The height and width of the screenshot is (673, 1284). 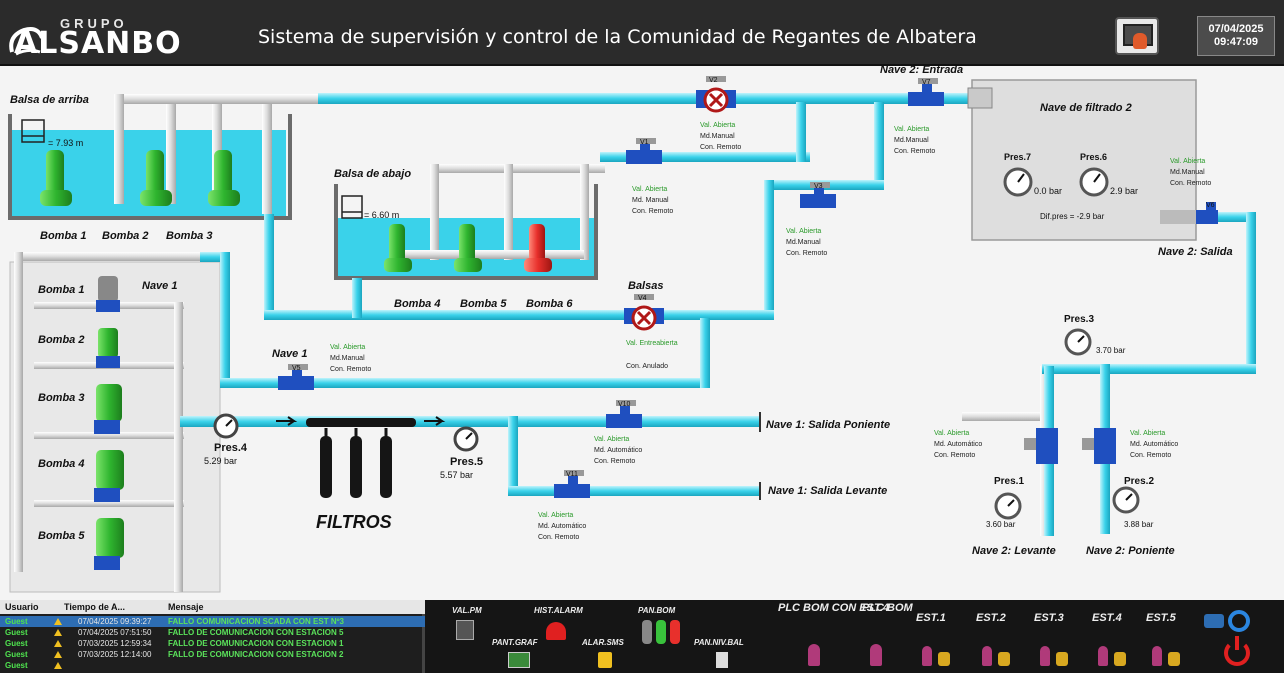 I want to click on est2-antenna-icon, so click(x=987, y=656).